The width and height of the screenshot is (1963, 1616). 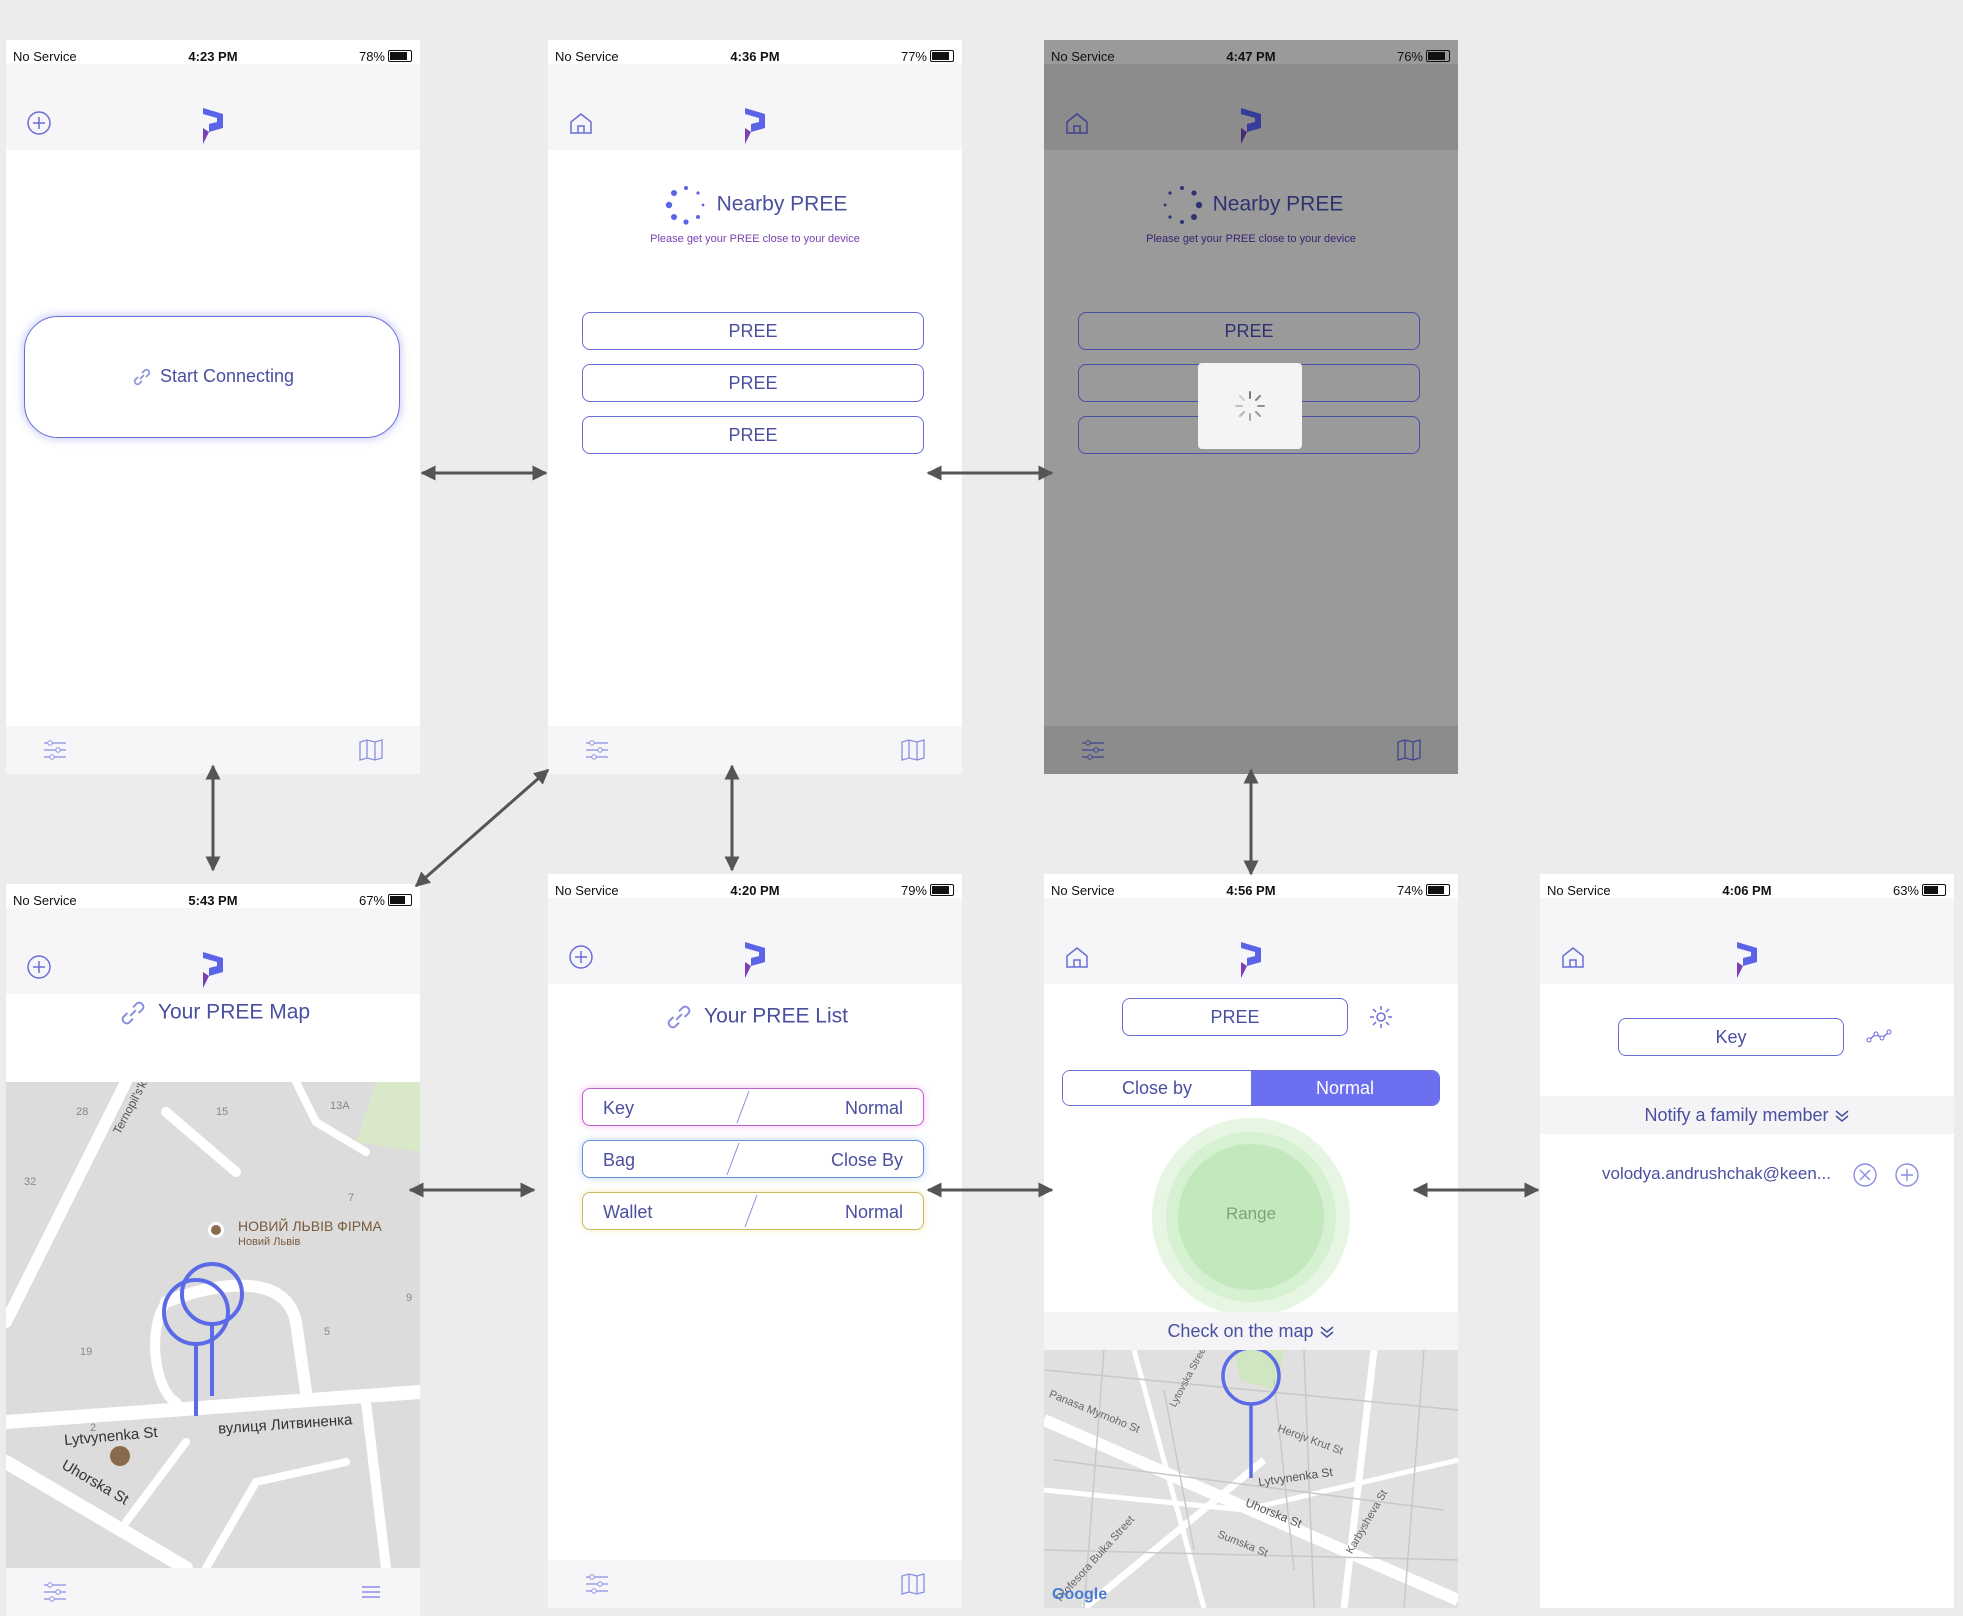 I want to click on item-name: Key, so click(x=619, y=1108).